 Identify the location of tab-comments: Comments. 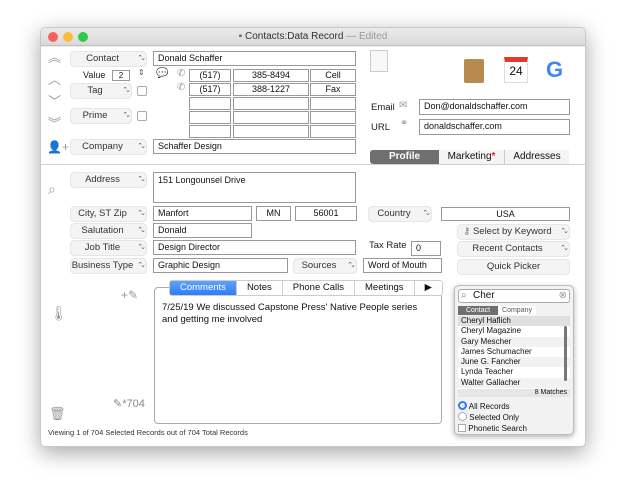
(203, 288).